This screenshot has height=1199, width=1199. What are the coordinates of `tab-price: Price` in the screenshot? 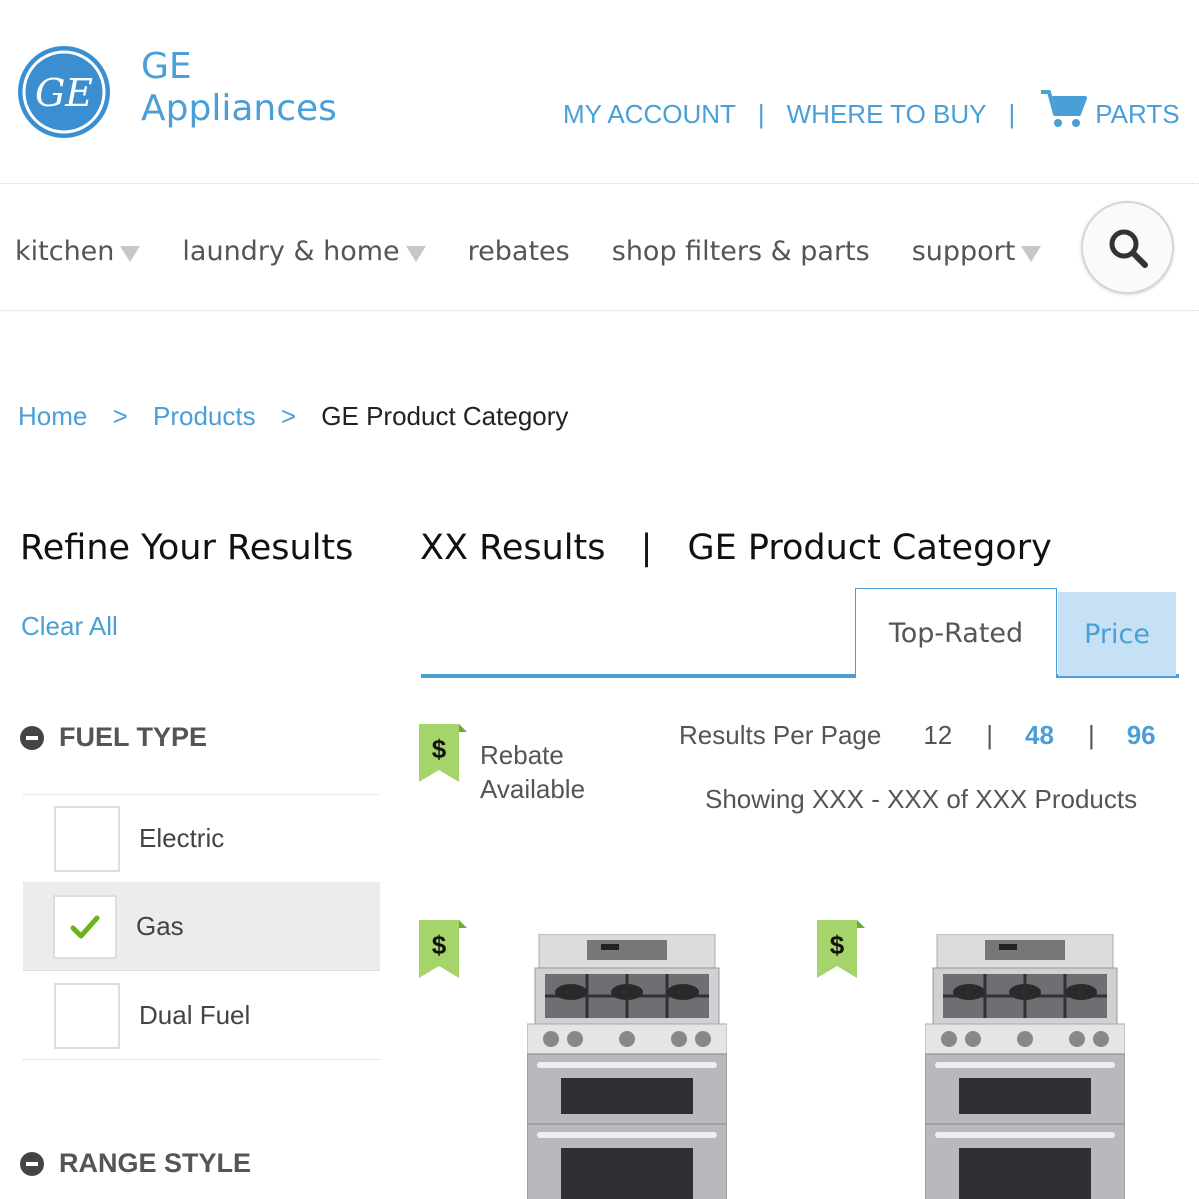 It's located at (1117, 634).